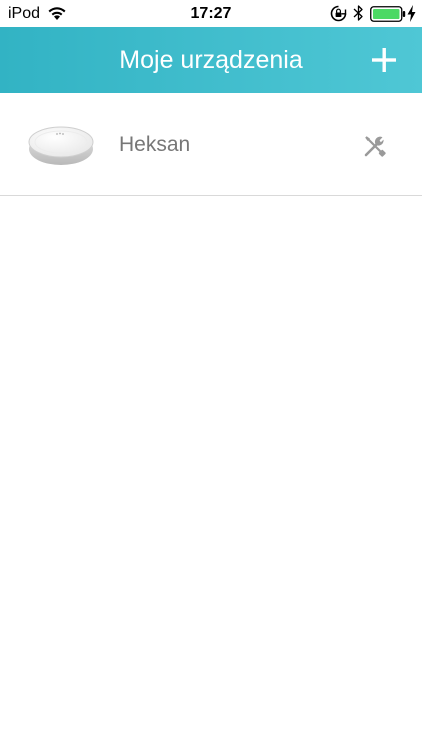 The height and width of the screenshot is (750, 422). What do you see at coordinates (388, 14) in the screenshot?
I see `battery-icon` at bounding box center [388, 14].